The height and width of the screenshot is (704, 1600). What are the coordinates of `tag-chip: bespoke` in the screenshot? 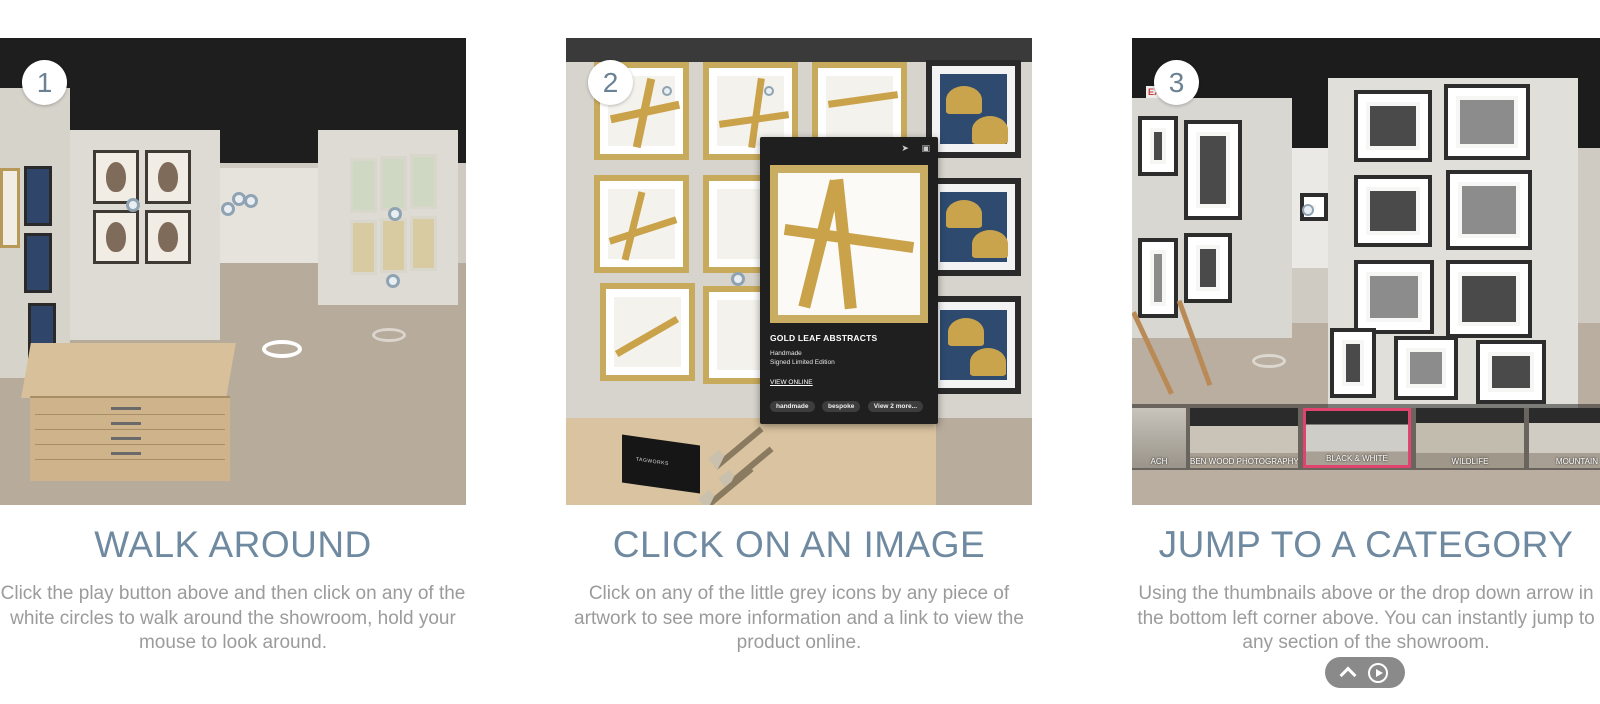 It's located at (841, 406).